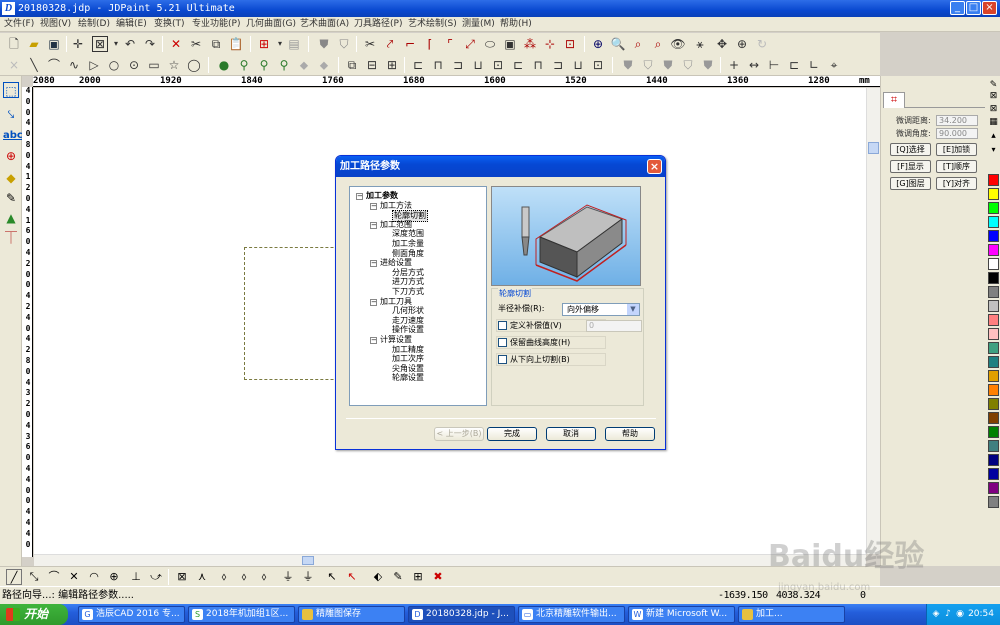  I want to click on tree-node: 轮廓设置, so click(408, 378).